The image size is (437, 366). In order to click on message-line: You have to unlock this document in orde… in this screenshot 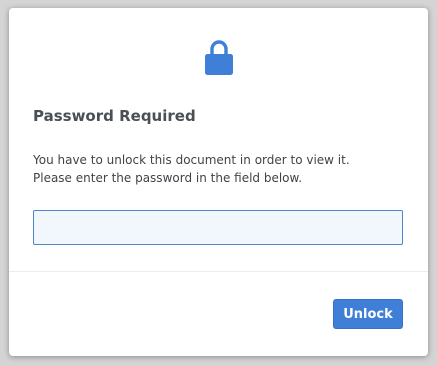, I will do `click(191, 160)`.